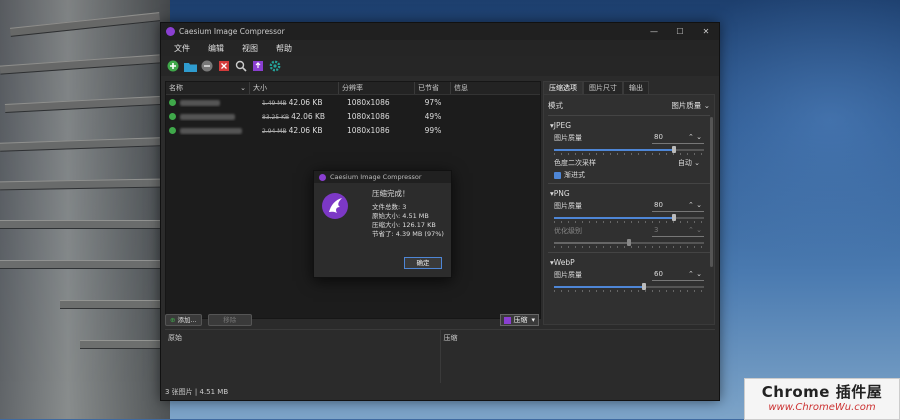  Describe the element at coordinates (207, 66) in the screenshot. I see `remove-icon` at that location.